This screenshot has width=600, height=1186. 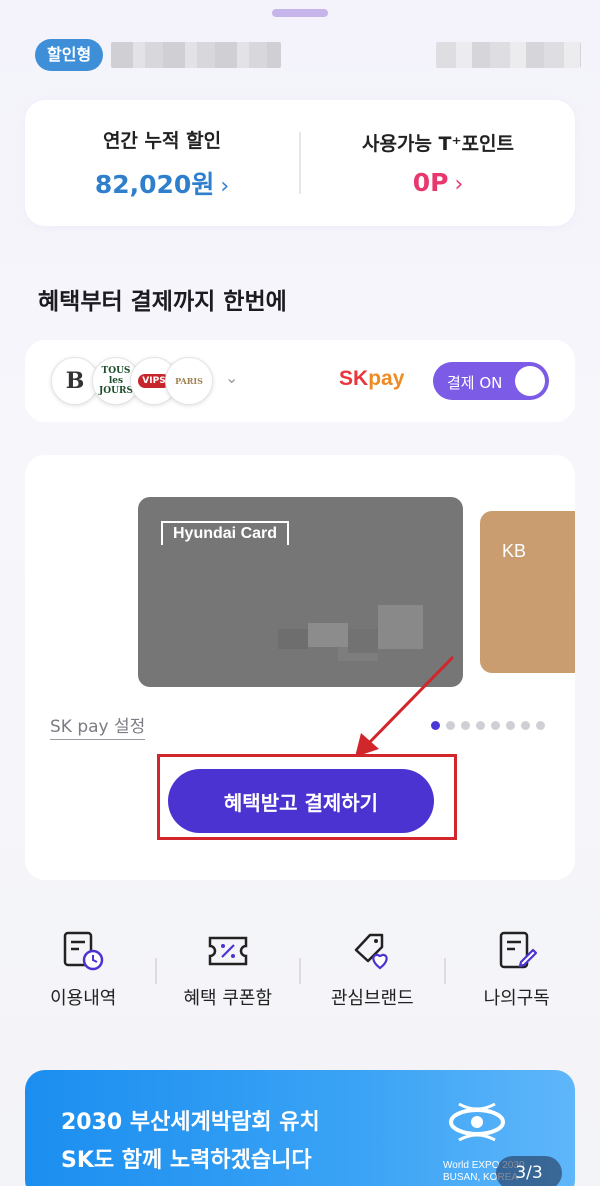 I want to click on kb-card: KB, so click(x=527, y=592).